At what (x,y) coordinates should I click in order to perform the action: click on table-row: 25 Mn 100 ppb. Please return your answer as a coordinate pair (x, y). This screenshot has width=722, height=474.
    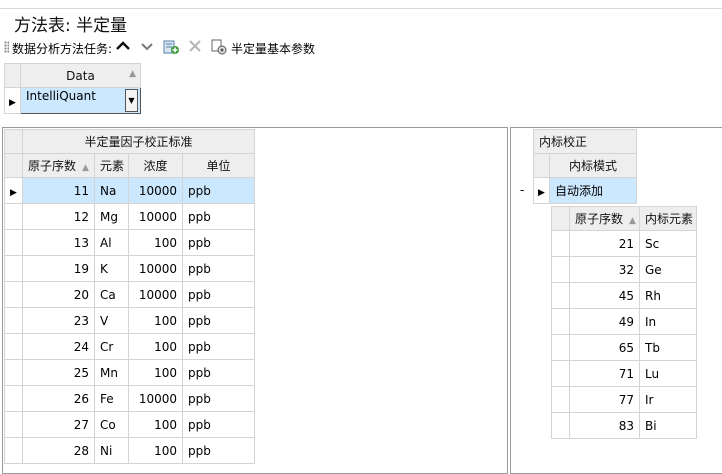
    Looking at the image, I should click on (130, 372).